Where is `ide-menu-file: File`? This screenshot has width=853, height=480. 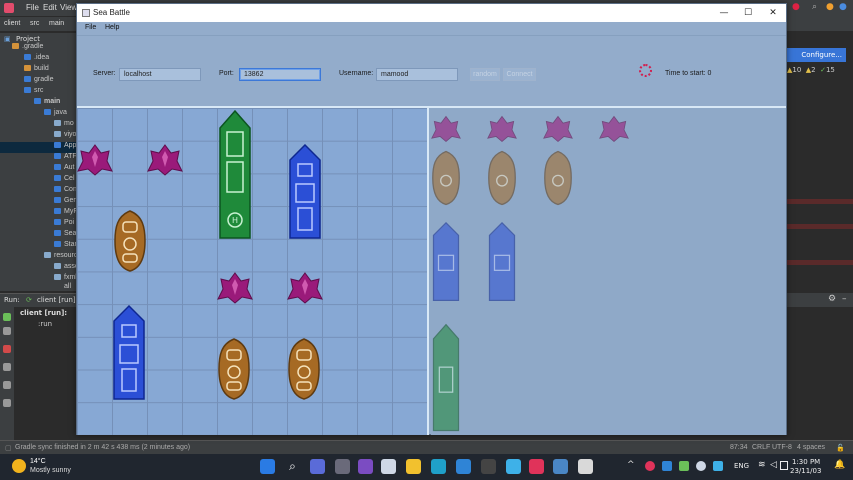
ide-menu-file: File is located at coordinates (32, 7).